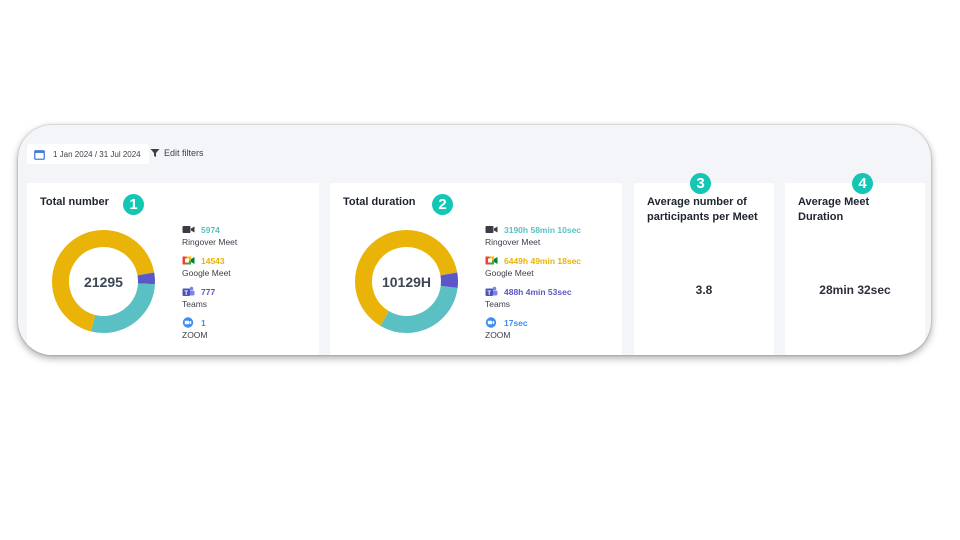  What do you see at coordinates (560, 269) in the screenshot?
I see `legend-item-google-meet: 6449h 49min 18sec Google Meet` at bounding box center [560, 269].